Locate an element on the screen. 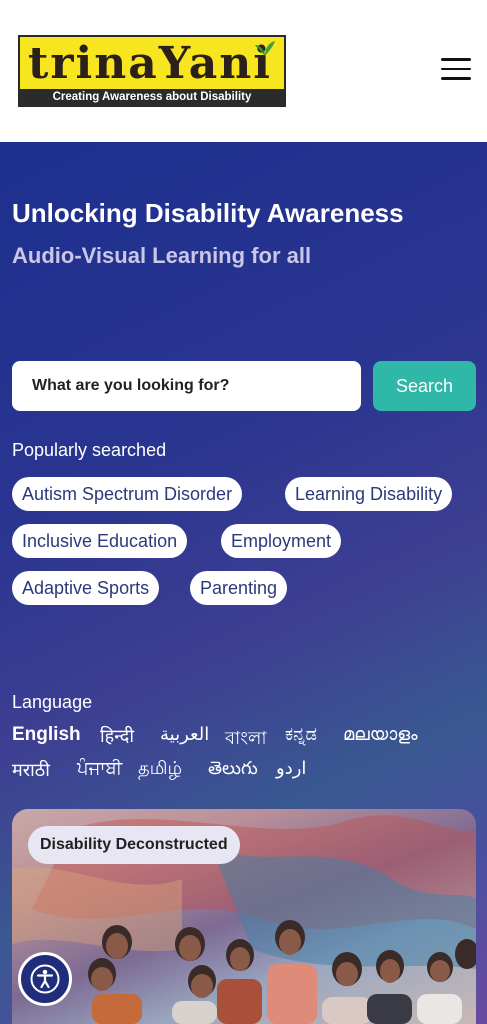 The image size is (487, 1024). accessibility-icon is located at coordinates (45, 979).